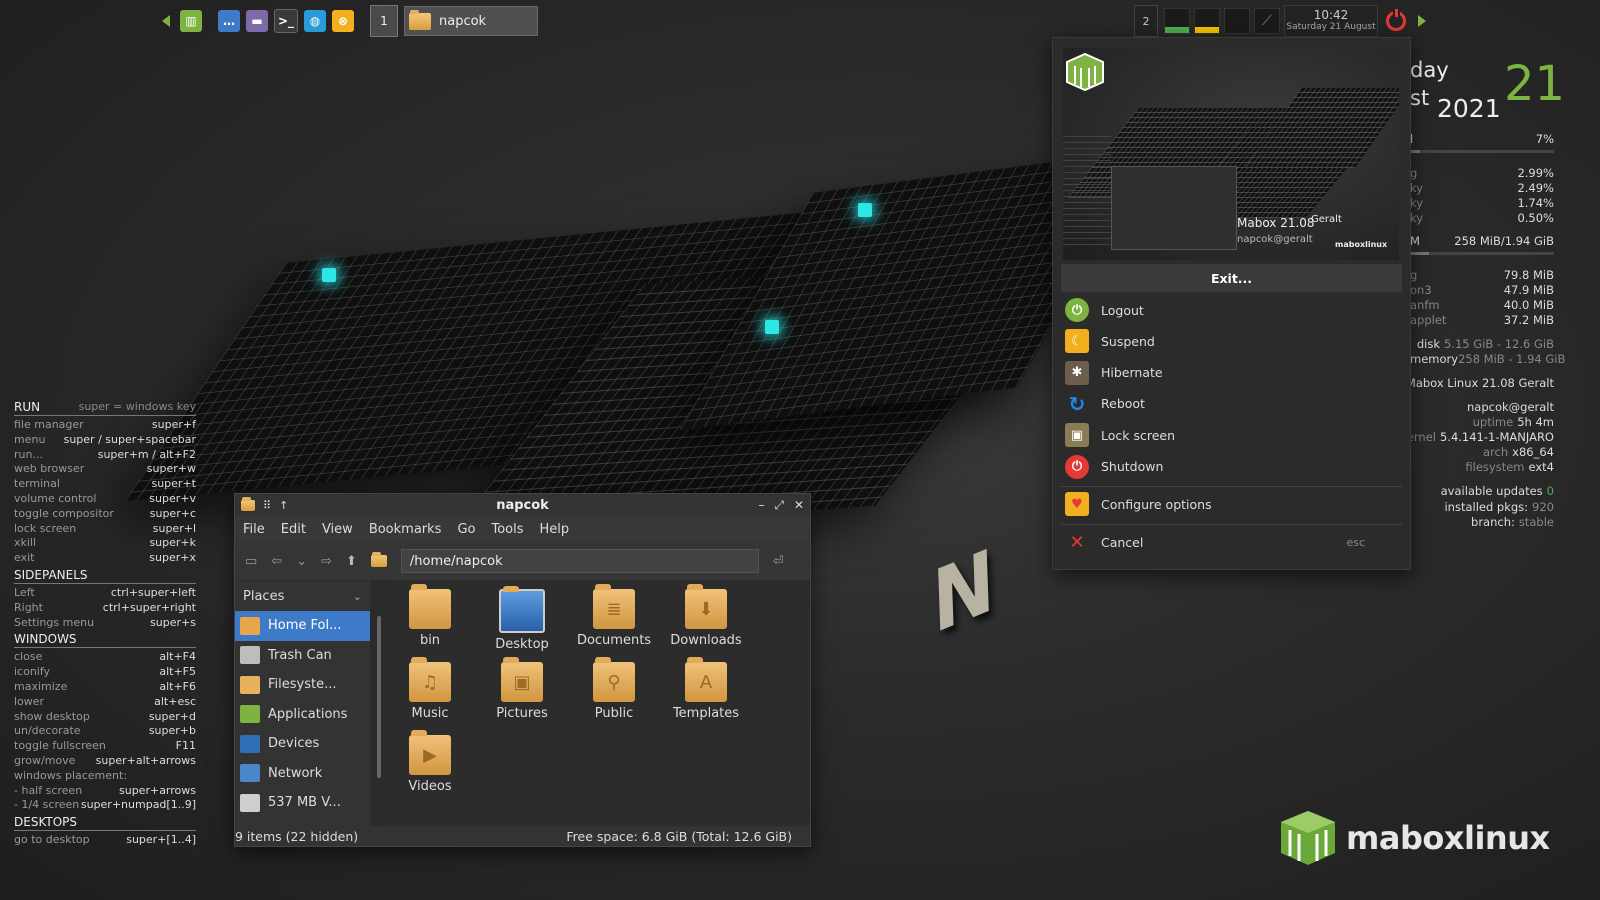  What do you see at coordinates (430, 616) in the screenshot?
I see `file-item: bin` at bounding box center [430, 616].